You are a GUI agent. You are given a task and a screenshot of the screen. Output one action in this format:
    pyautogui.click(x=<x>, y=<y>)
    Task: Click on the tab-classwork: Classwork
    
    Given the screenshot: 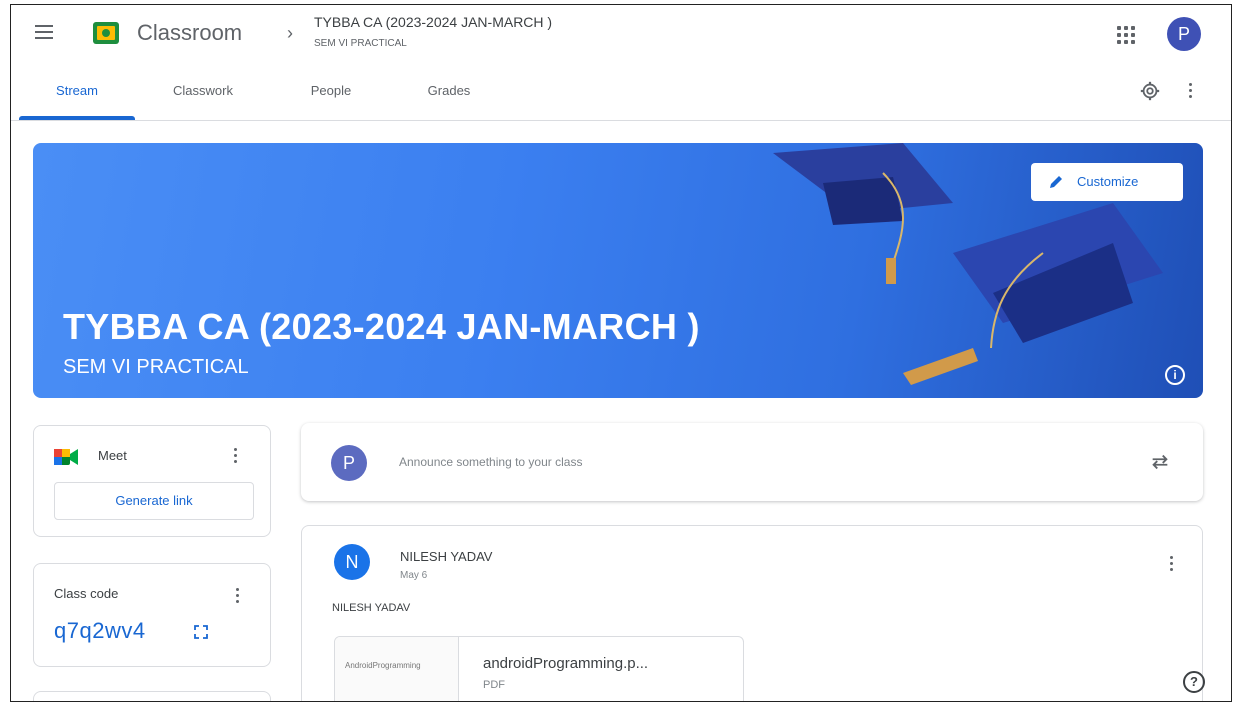 What is the action you would take?
    pyautogui.click(x=203, y=93)
    